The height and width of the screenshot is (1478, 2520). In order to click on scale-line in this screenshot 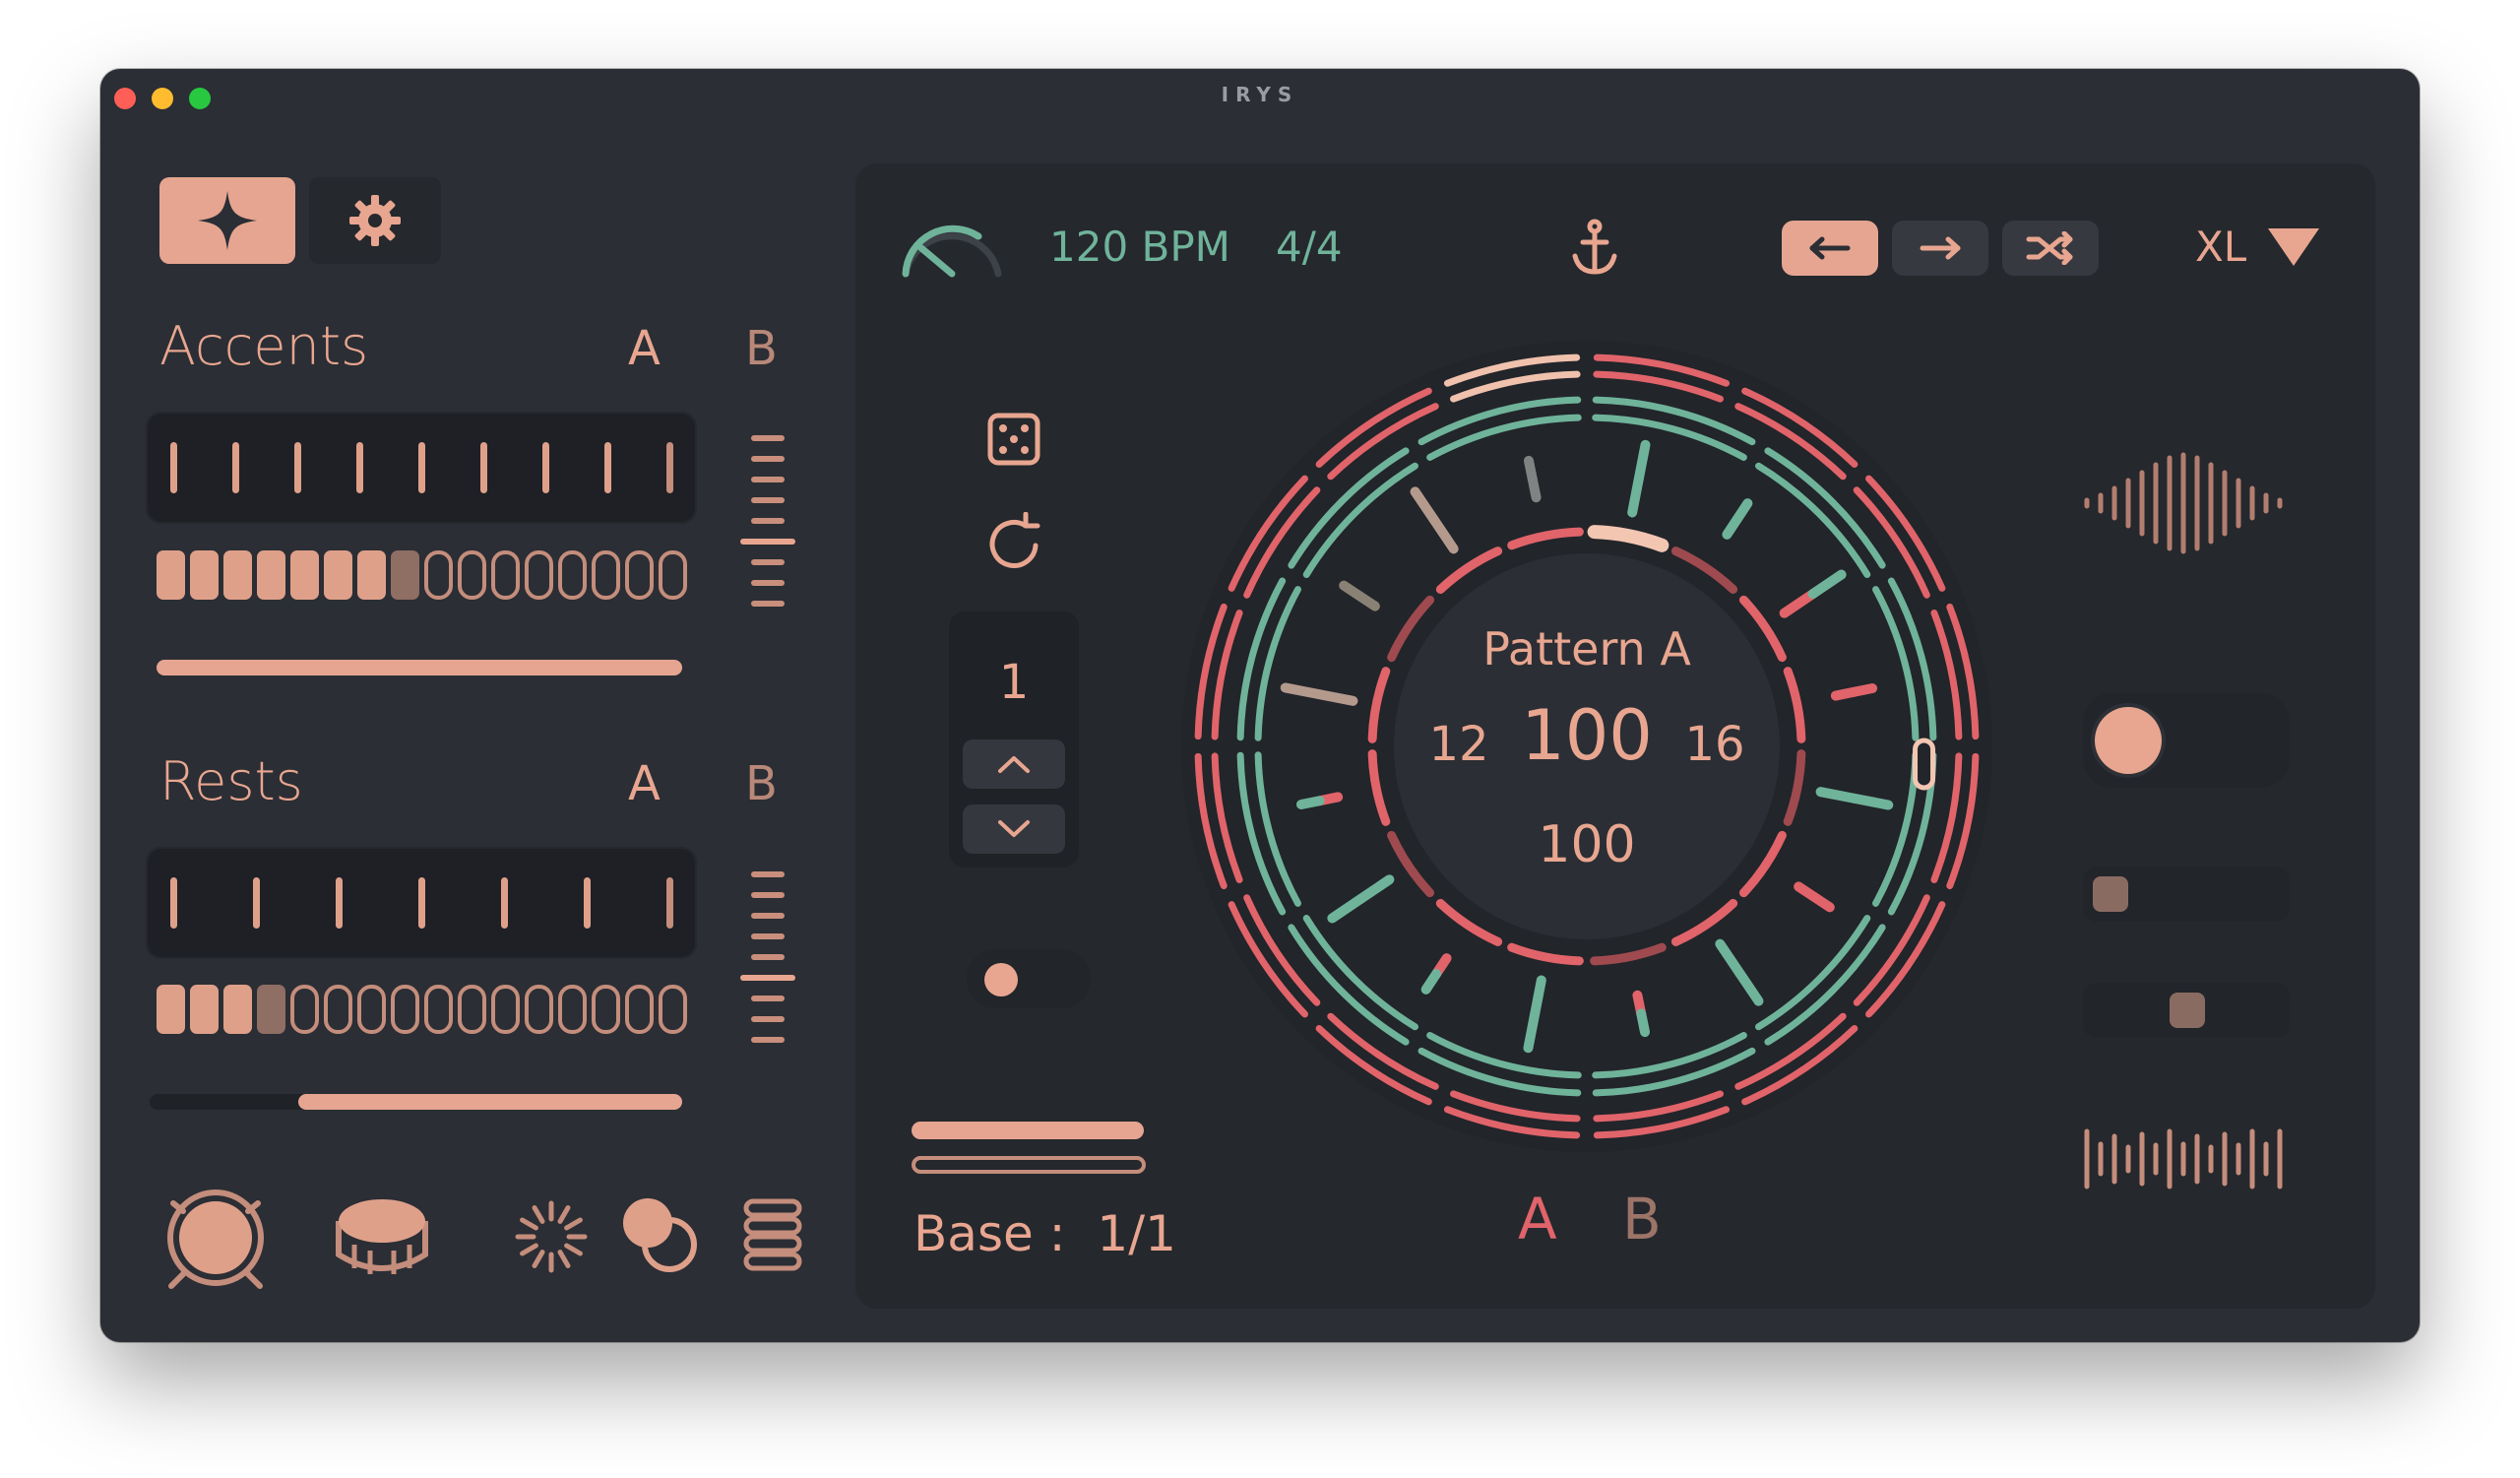, I will do `click(768, 998)`.